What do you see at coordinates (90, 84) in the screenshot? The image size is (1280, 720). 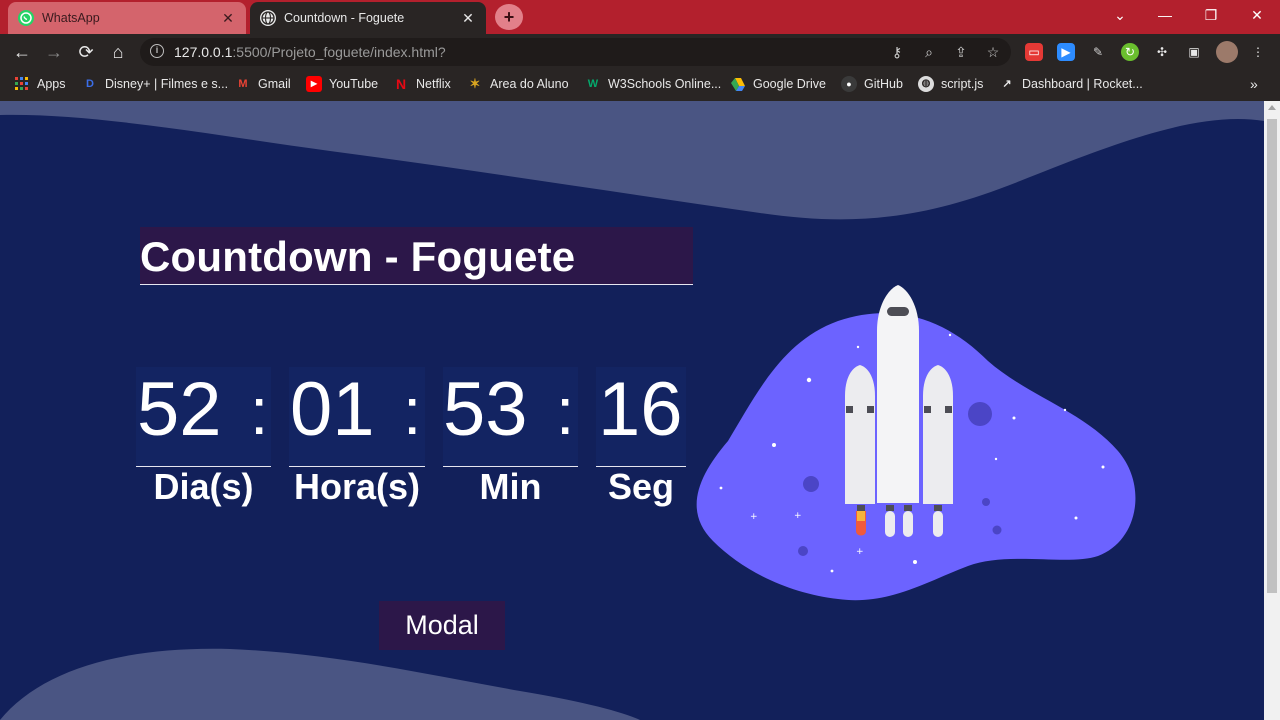 I see `disney-icon: D` at bounding box center [90, 84].